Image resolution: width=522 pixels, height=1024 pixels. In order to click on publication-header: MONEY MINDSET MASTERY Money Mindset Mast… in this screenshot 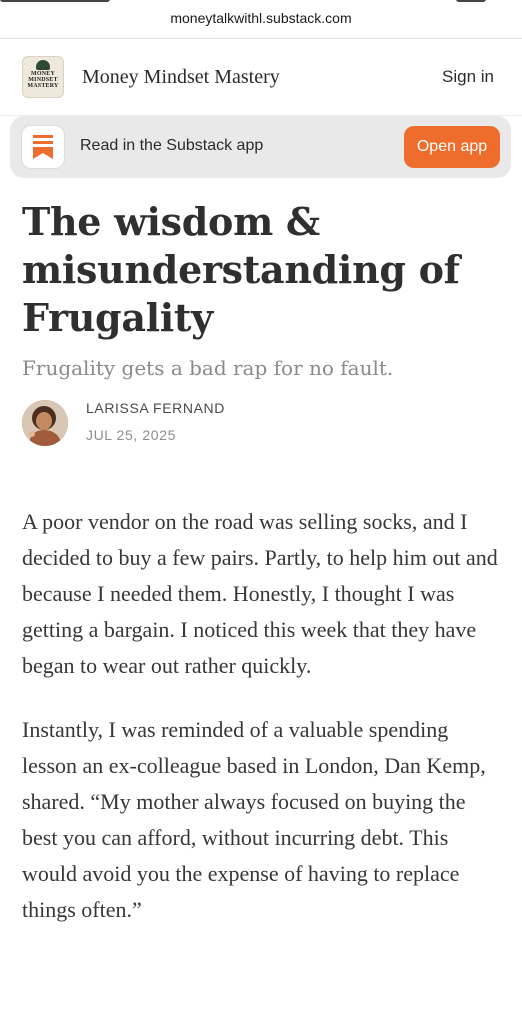, I will do `click(261, 77)`.